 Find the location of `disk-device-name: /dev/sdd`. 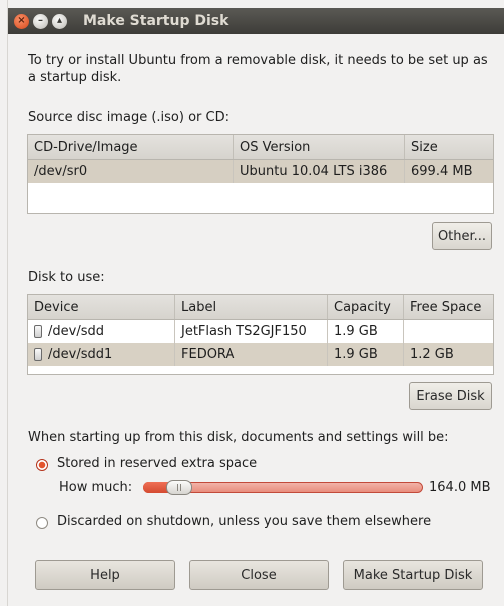

disk-device-name: /dev/sdd is located at coordinates (76, 331).